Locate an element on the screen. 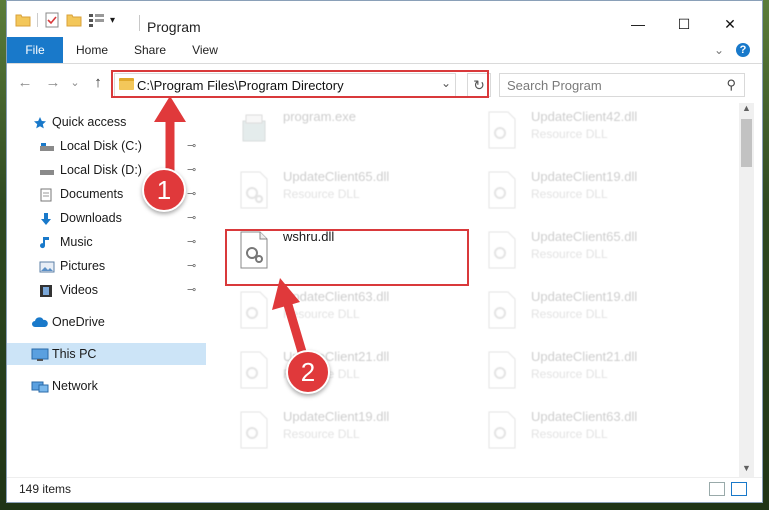 Image resolution: width=769 pixels, height=510 pixels. file-item: UpdateClient42.dll Resource DLL is located at coordinates (590, 130).